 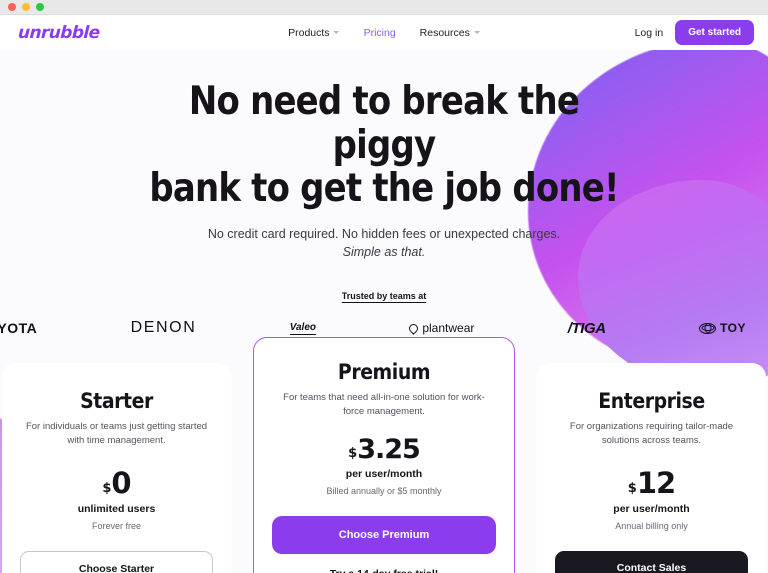 What do you see at coordinates (384, 473) in the screenshot?
I see `plan-price-unit-premium: per user/month` at bounding box center [384, 473].